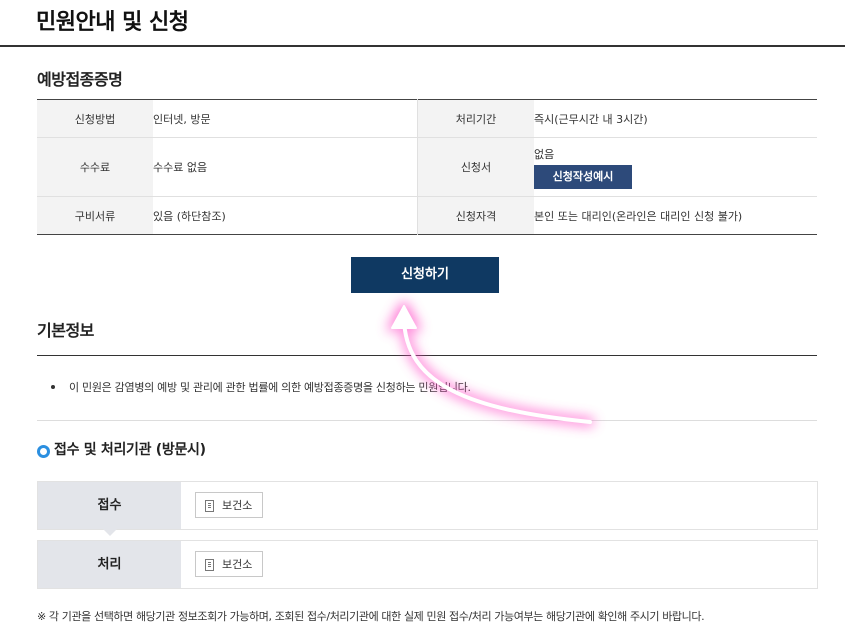  Describe the element at coordinates (427, 505) in the screenshot. I see `agency-row-receipt: 접수 보건소` at that location.